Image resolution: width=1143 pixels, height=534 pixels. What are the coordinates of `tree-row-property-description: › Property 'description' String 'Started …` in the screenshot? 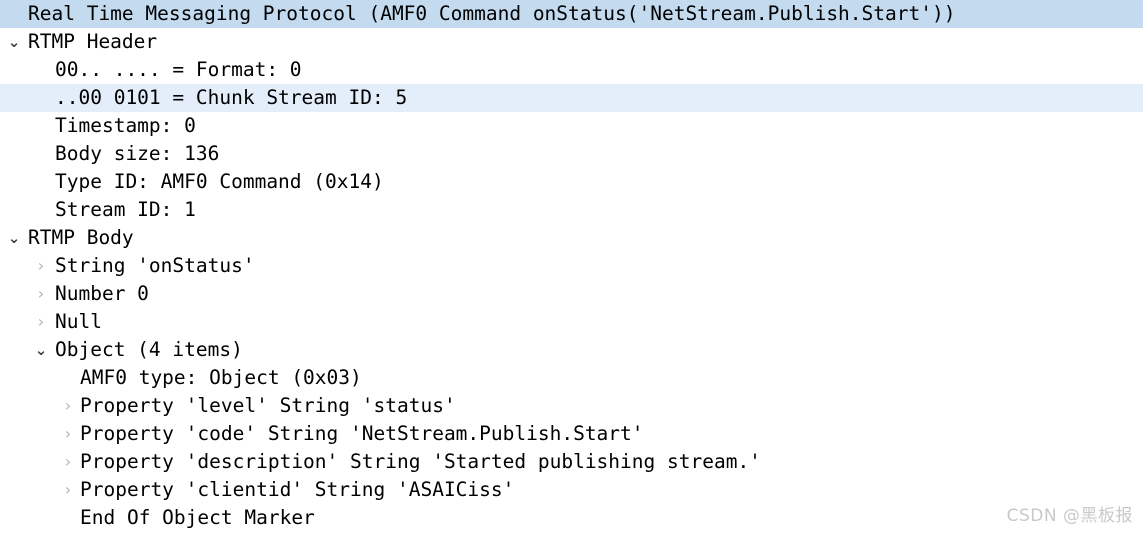 It's located at (571, 462).